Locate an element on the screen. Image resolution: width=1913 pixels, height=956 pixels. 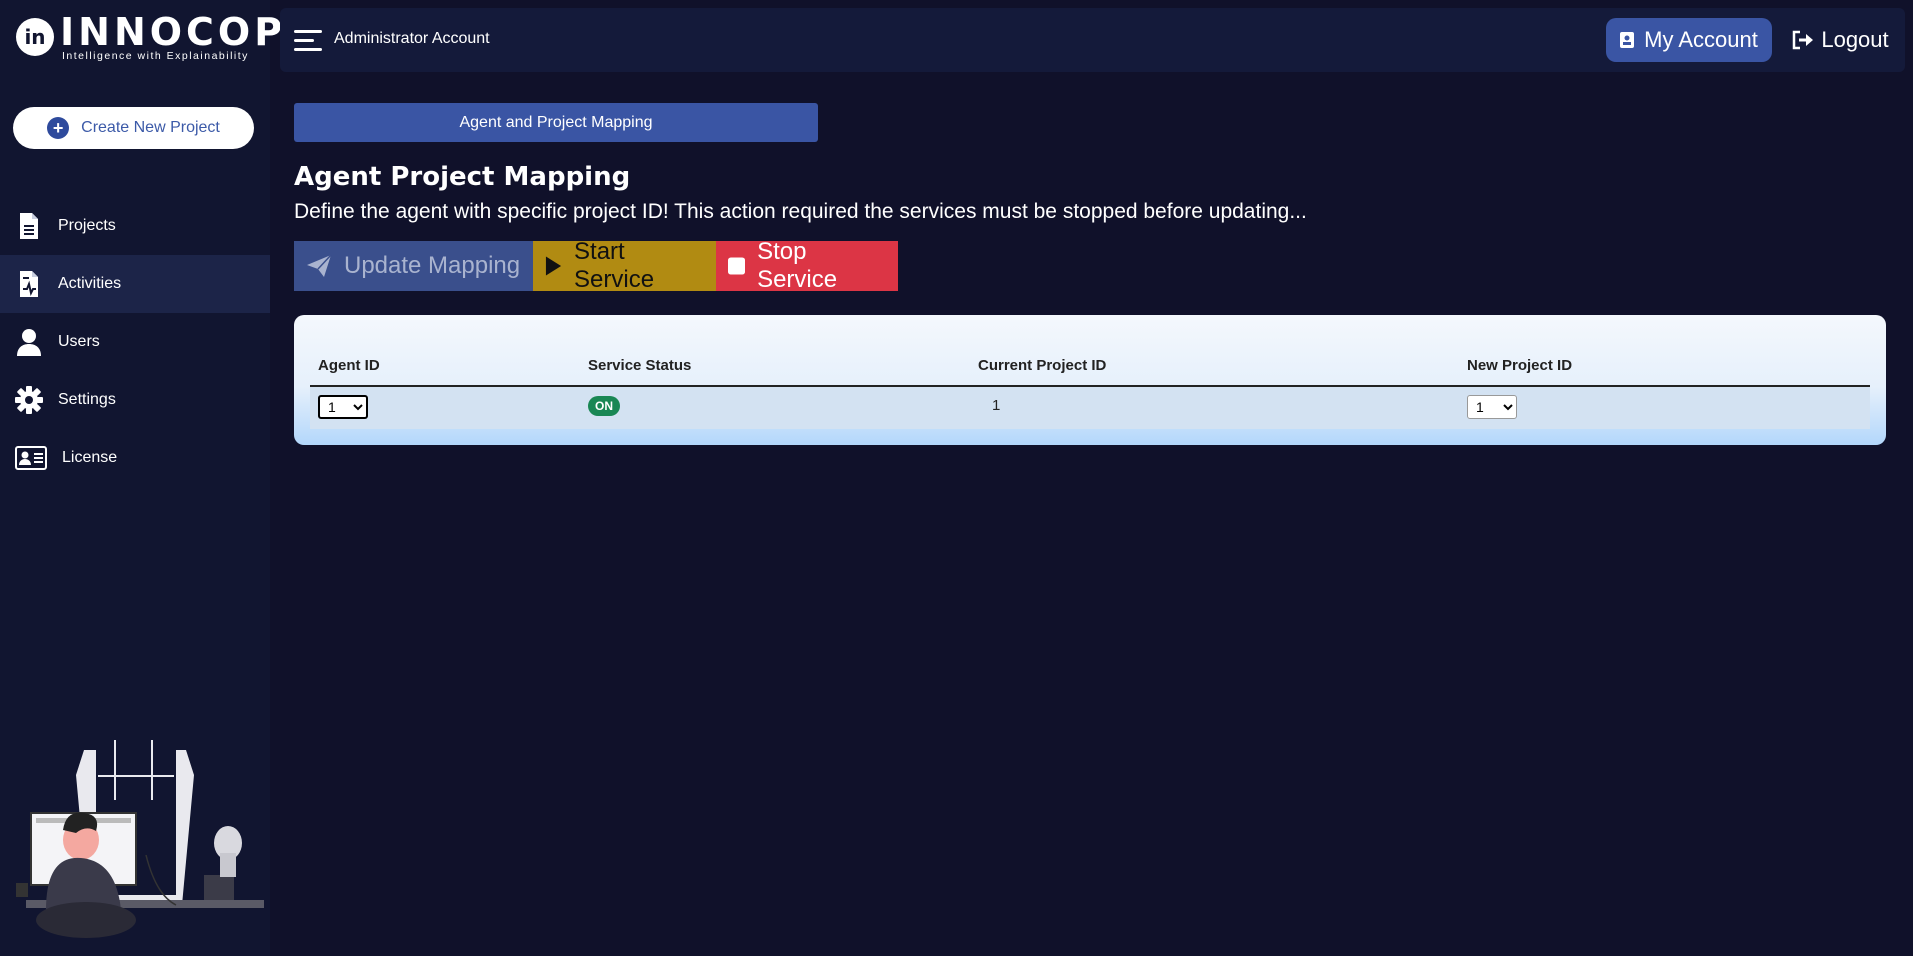
start-service-label: Start Service is located at coordinates (614, 265).